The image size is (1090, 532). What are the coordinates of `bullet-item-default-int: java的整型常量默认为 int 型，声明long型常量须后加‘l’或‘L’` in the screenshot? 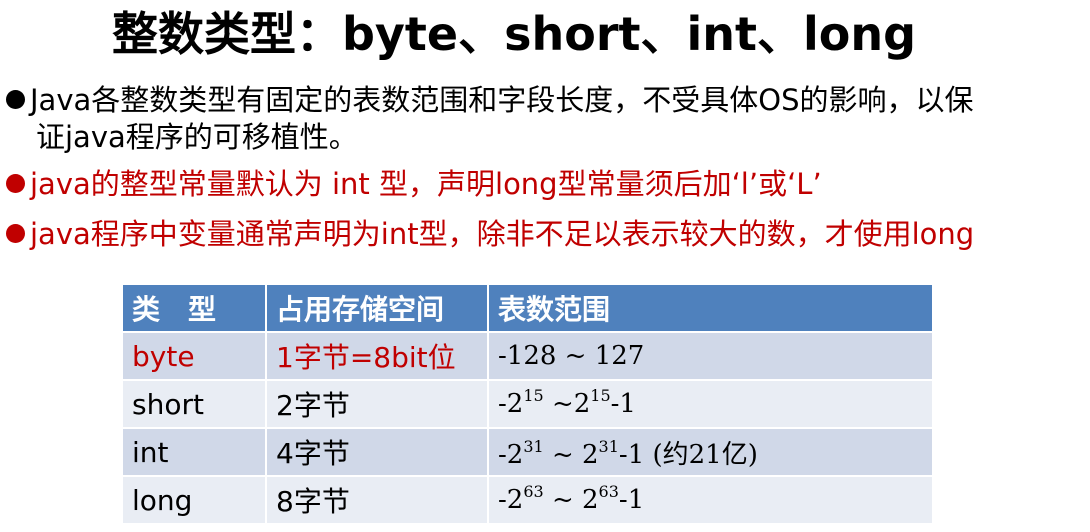 It's located at (414, 184).